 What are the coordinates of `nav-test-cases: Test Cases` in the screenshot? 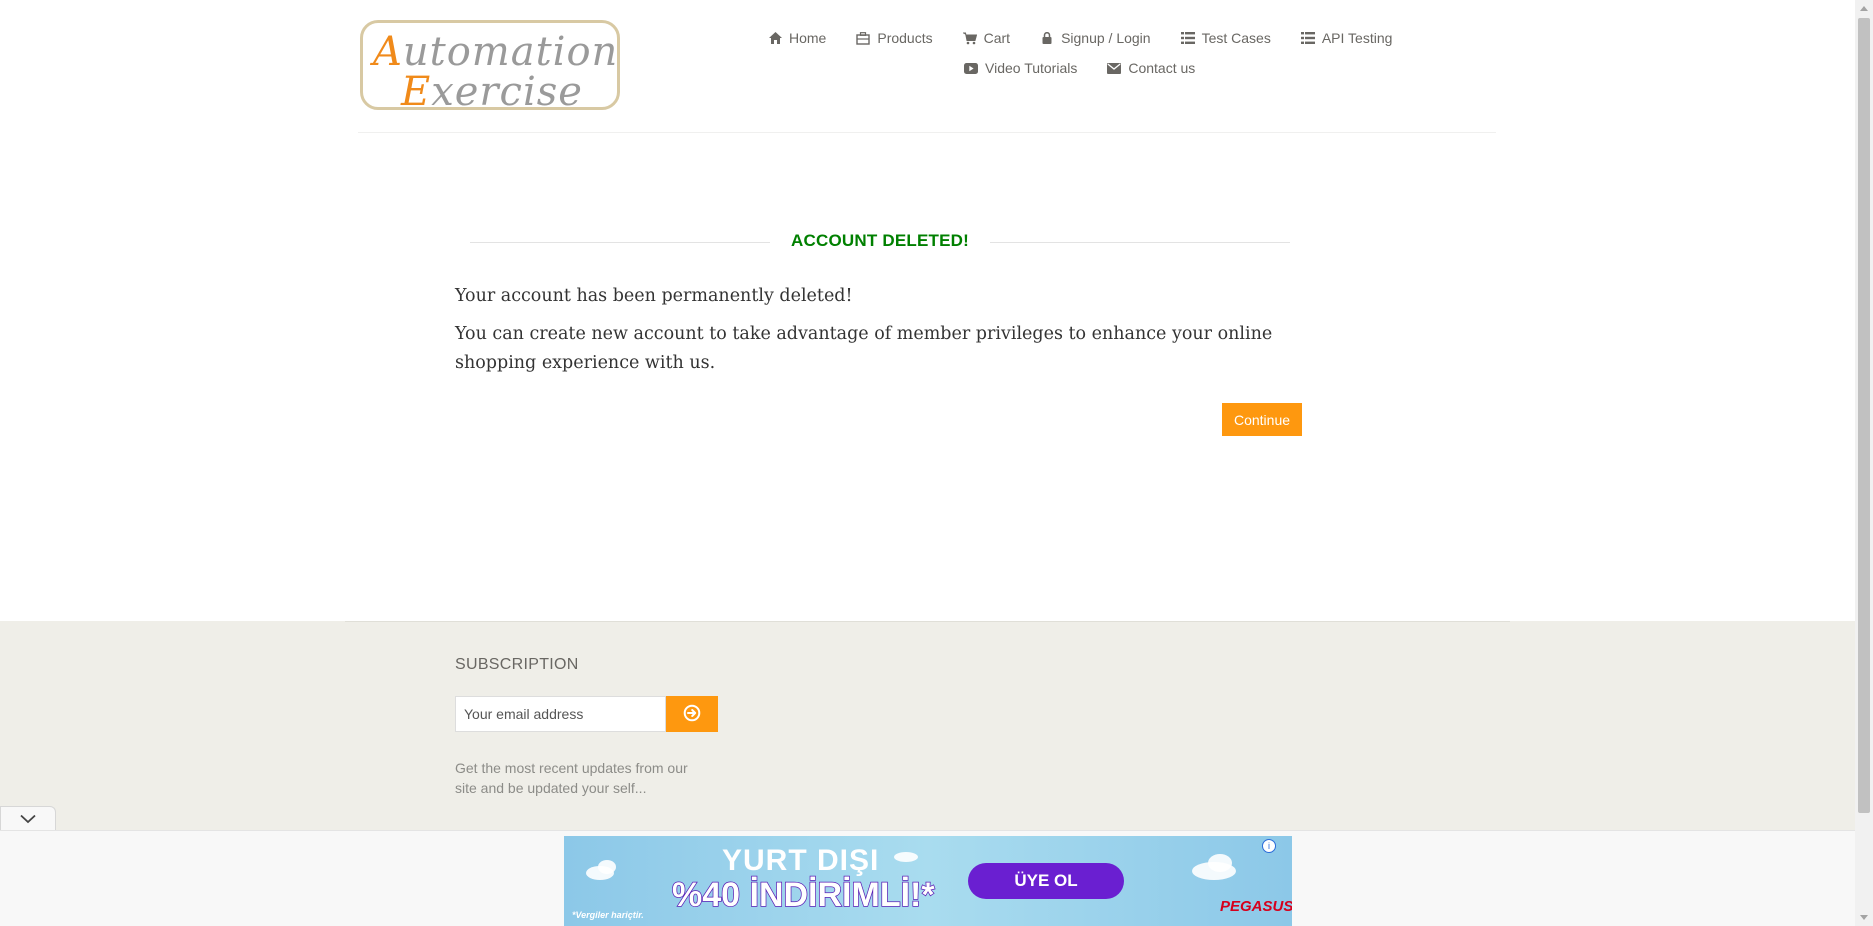 It's located at (1225, 38).